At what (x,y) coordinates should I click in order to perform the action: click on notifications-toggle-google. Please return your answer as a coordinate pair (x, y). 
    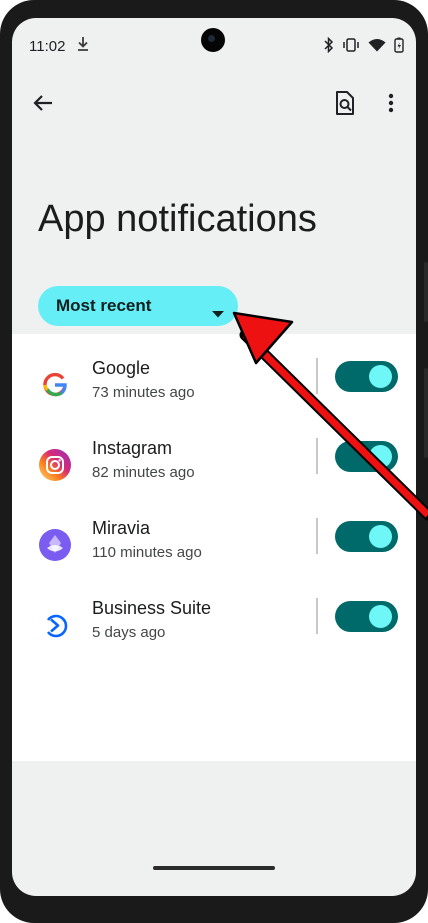
    Looking at the image, I should click on (366, 376).